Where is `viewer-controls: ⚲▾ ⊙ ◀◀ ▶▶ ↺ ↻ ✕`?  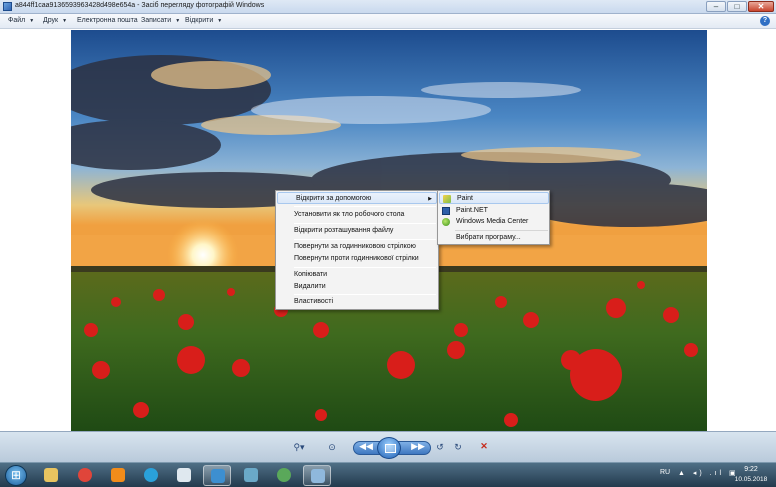 viewer-controls: ⚲▾ ⊙ ◀◀ ▶▶ ↺ ↻ ✕ is located at coordinates (388, 446).